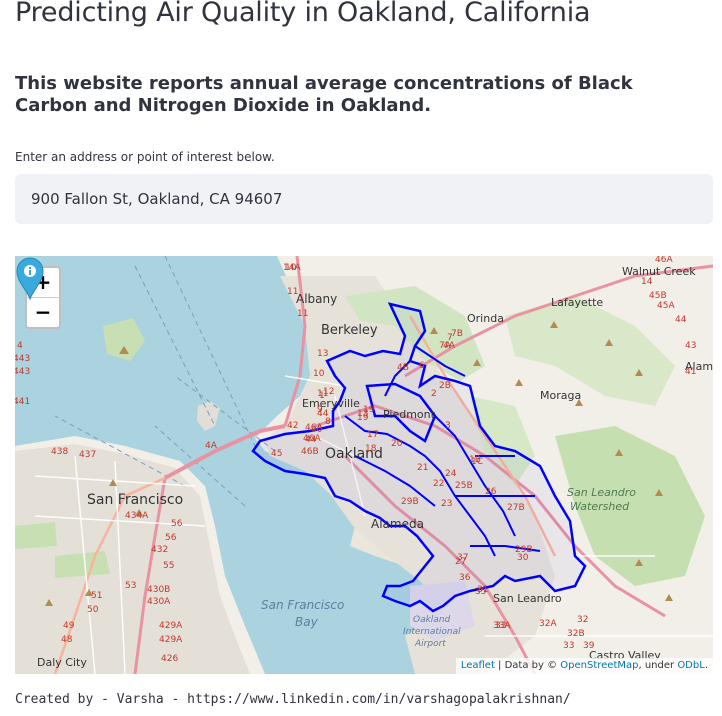 The width and height of the screenshot is (722, 716). I want to click on route-number-label: 25B, so click(464, 486).